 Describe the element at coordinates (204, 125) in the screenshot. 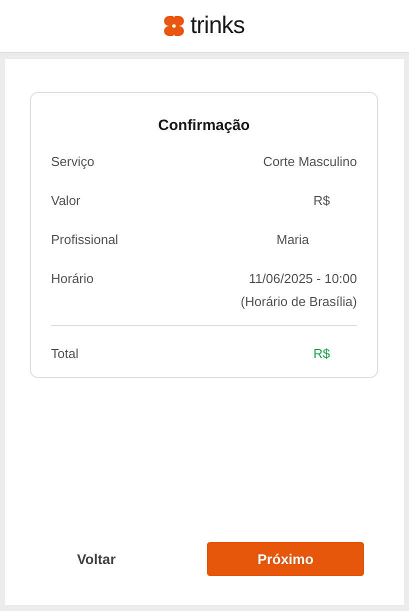

I see `card-title: Confirmação` at that location.